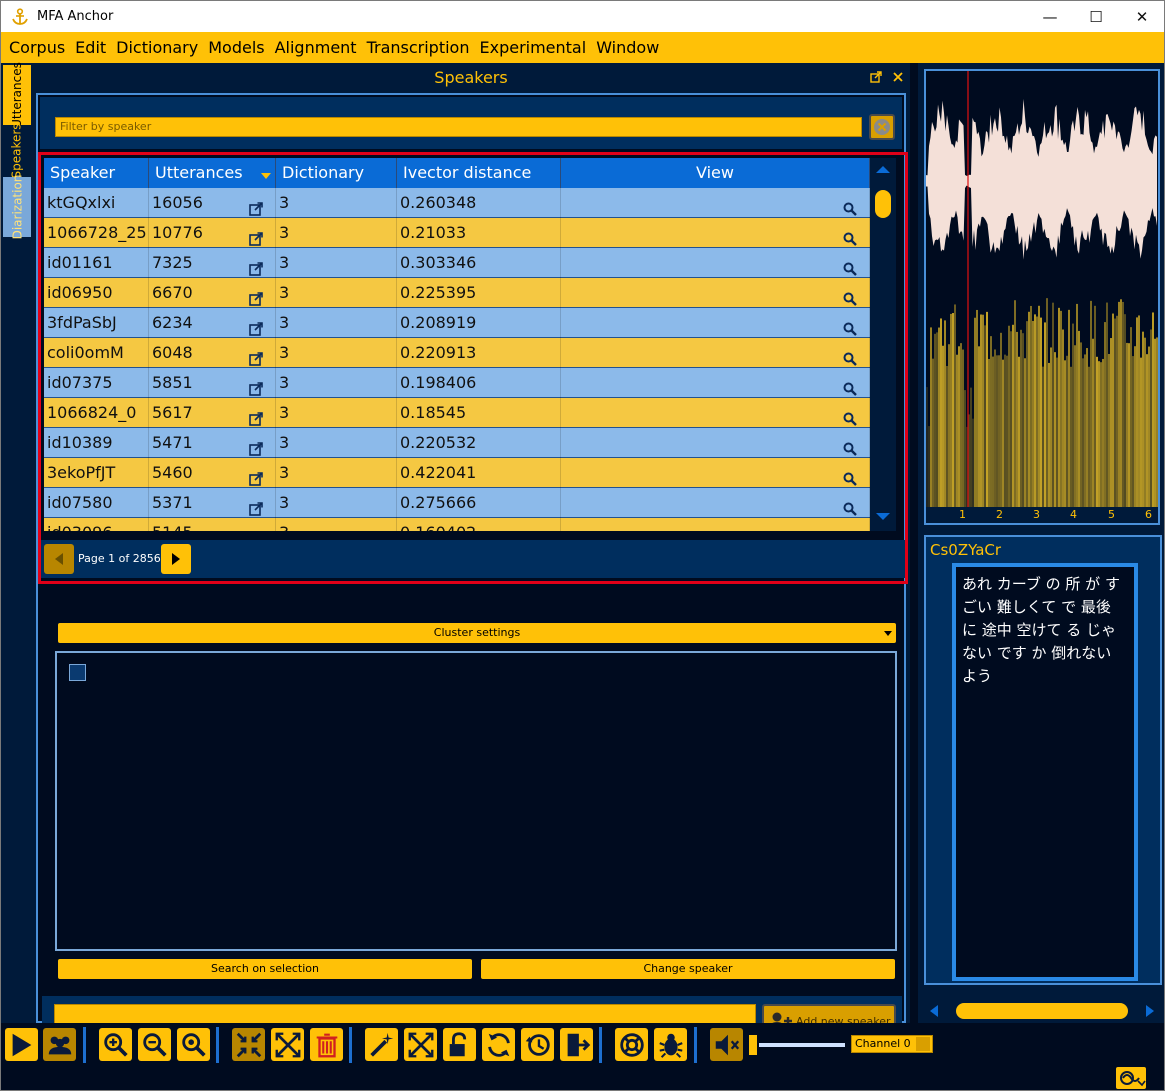 Image resolution: width=1165 pixels, height=1091 pixels. What do you see at coordinates (688, 969) in the screenshot?
I see `change-speaker-button: Change speaker` at bounding box center [688, 969].